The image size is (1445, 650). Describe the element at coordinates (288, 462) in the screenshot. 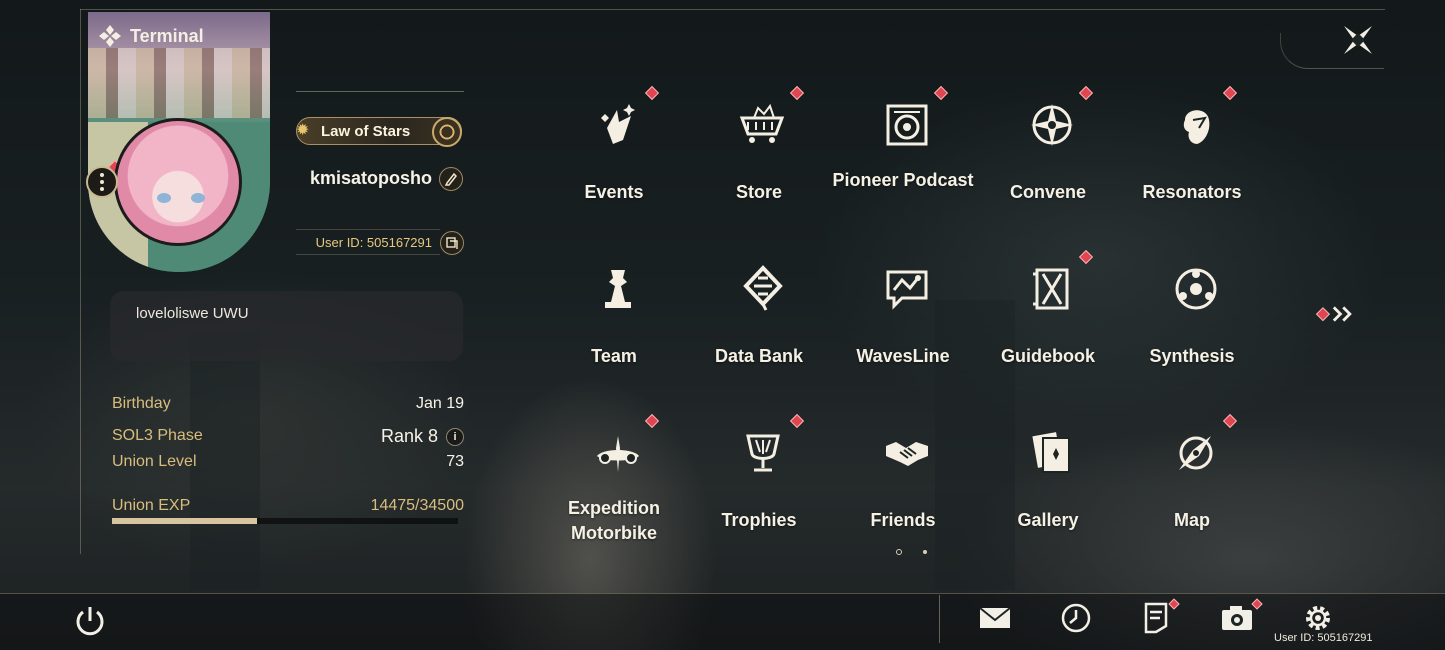

I see `stat-union-level: Union Level 73` at that location.